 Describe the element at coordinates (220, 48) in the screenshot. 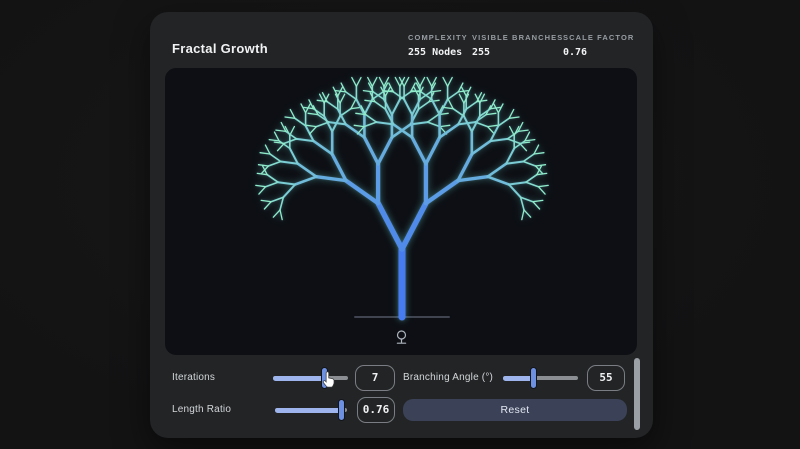

I see `page-title: Fractal Growth` at that location.